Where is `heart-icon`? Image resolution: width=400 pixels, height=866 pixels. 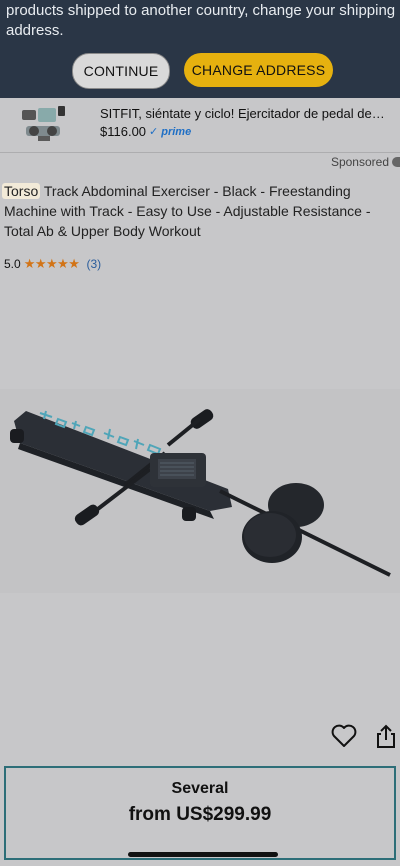 heart-icon is located at coordinates (344, 736).